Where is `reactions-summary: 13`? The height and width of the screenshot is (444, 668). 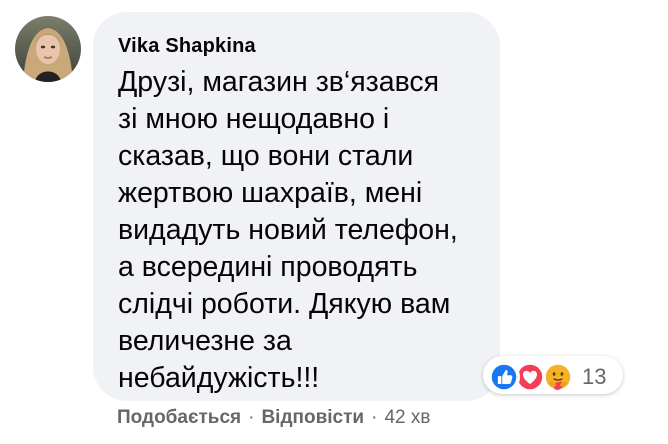 reactions-summary: 13 is located at coordinates (553, 375).